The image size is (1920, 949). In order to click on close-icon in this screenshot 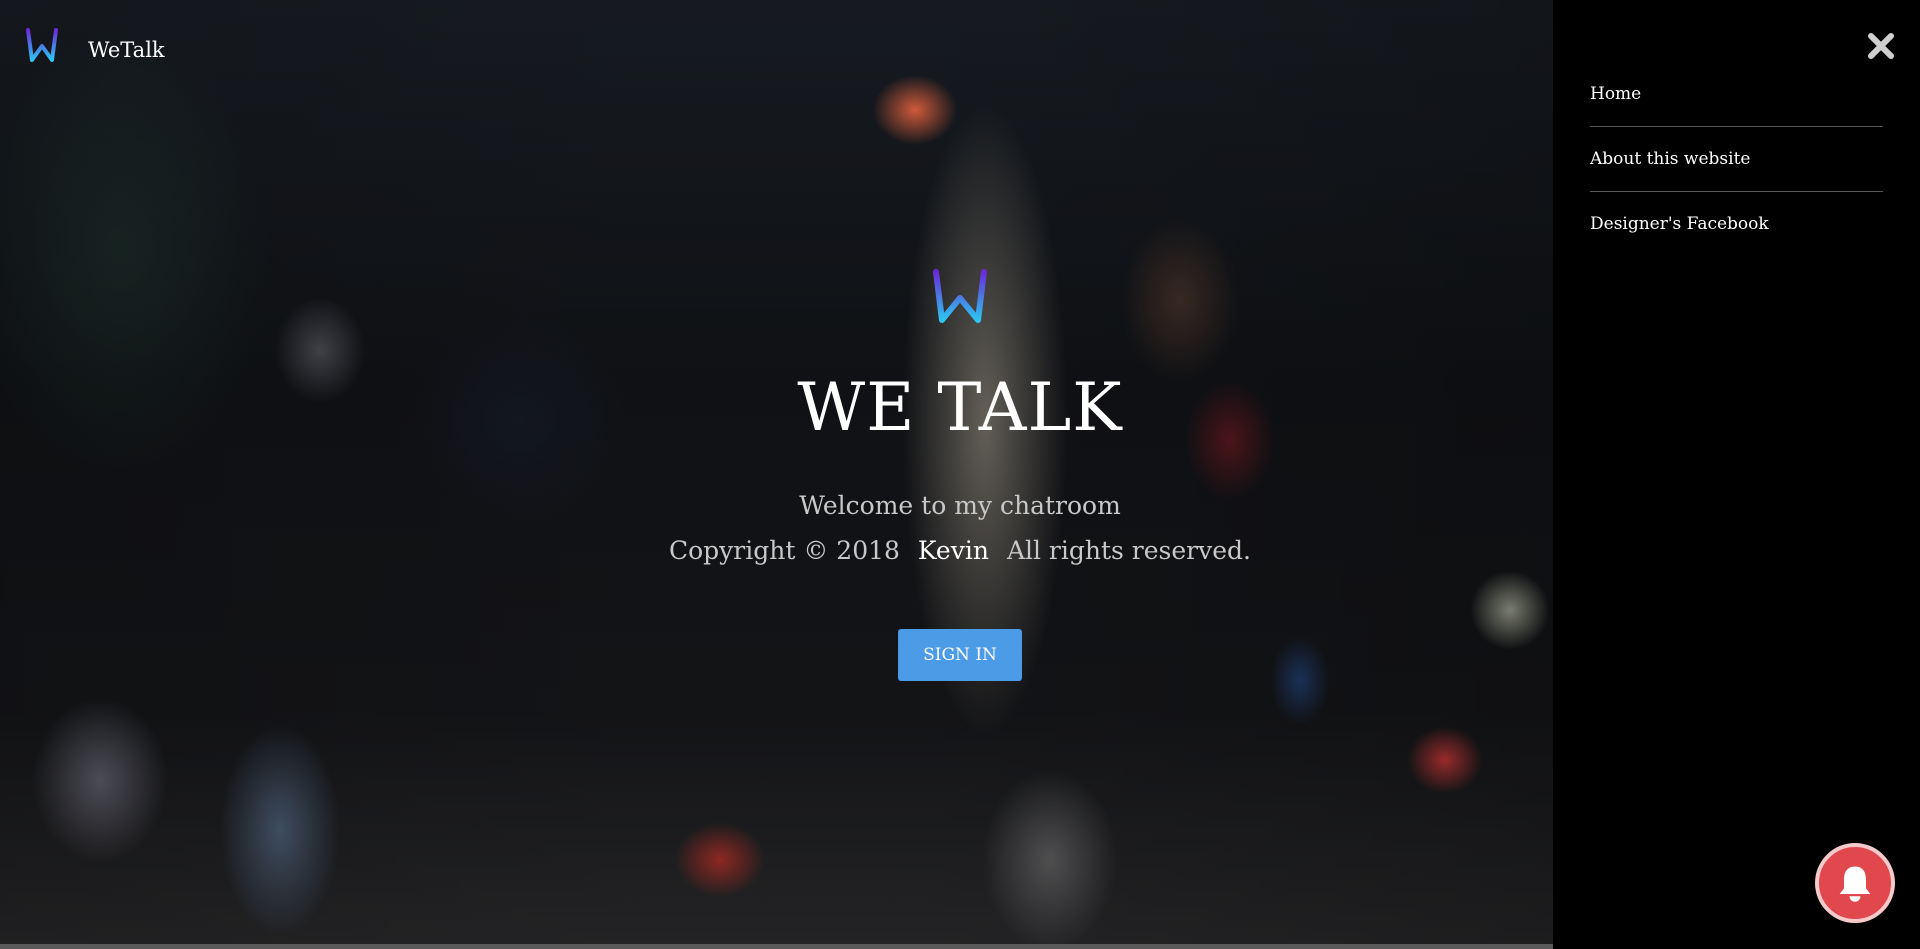, I will do `click(1881, 46)`.